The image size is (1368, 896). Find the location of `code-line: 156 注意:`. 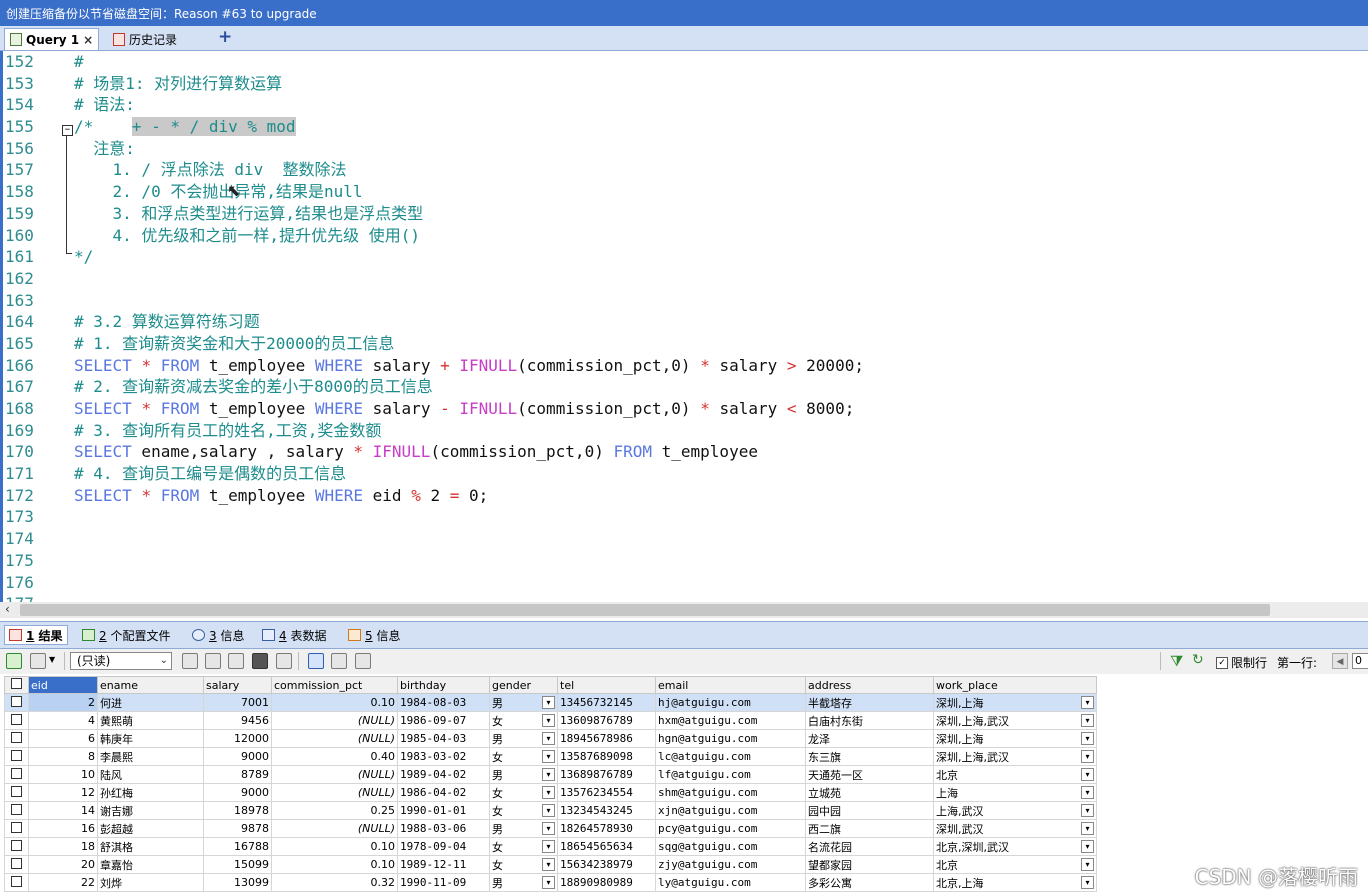

code-line: 156 注意: is located at coordinates (685, 149).